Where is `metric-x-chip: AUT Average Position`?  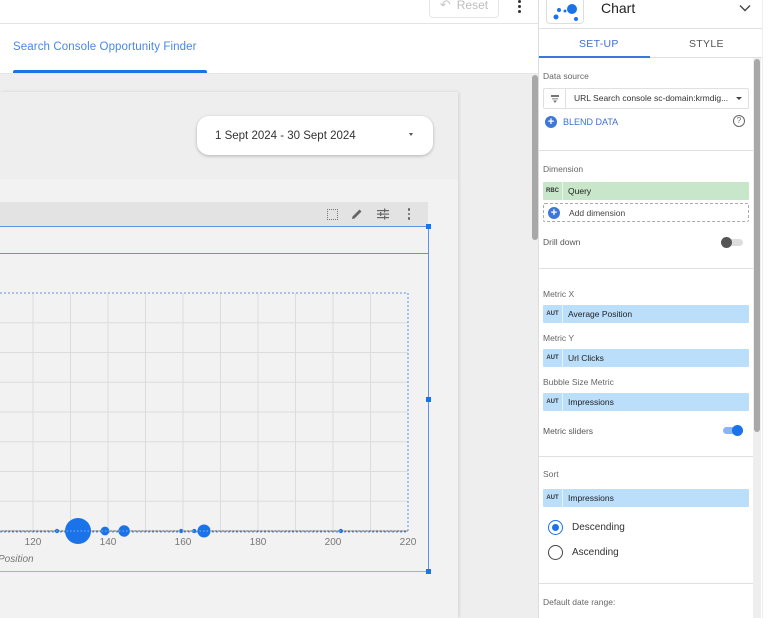 metric-x-chip: AUT Average Position is located at coordinates (646, 314).